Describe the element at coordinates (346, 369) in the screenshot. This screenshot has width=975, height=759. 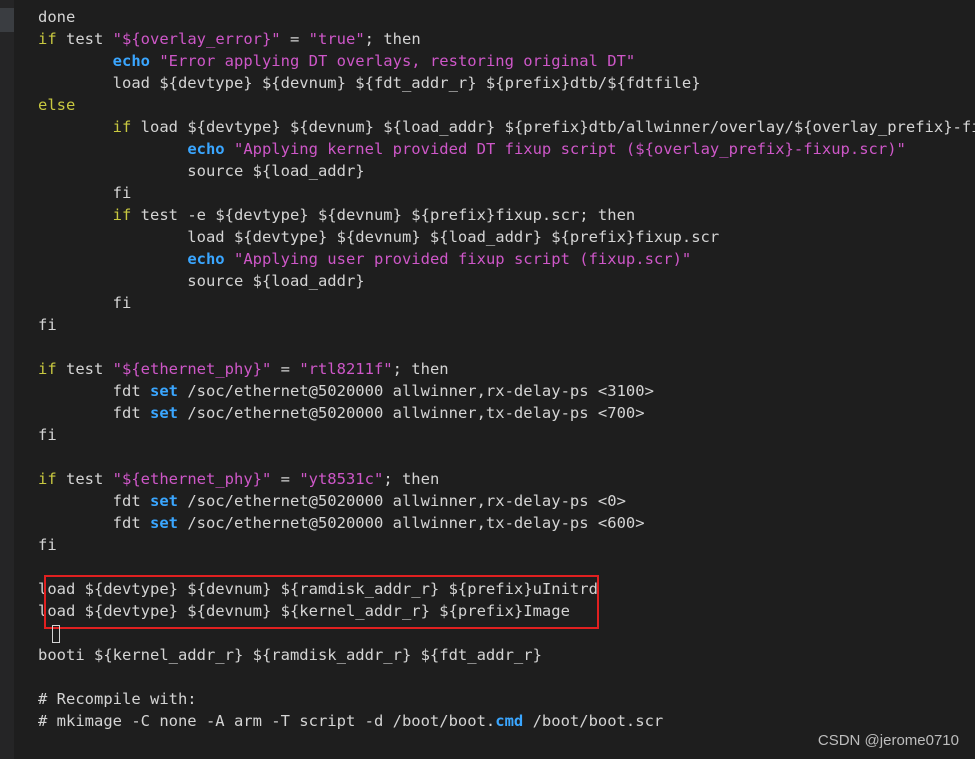
I see `code-token: "rtl8211f"` at that location.